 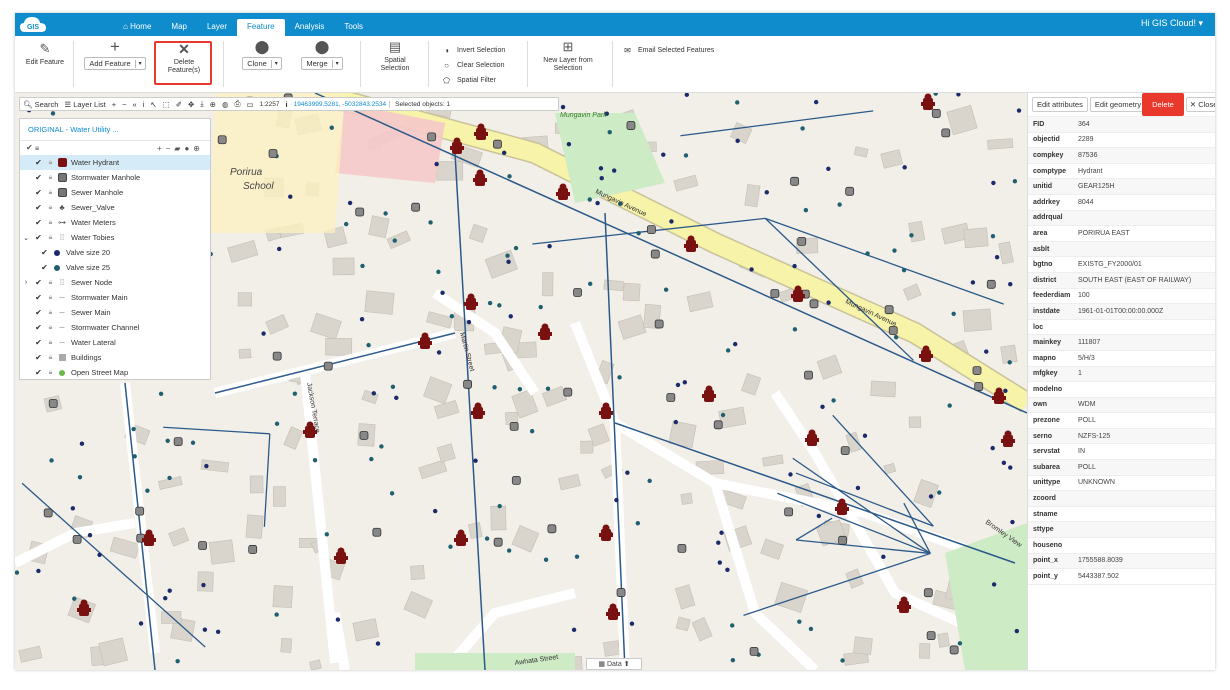 I want to click on user-menu: Hi GIS Cloud! ▾, so click(x=1172, y=23).